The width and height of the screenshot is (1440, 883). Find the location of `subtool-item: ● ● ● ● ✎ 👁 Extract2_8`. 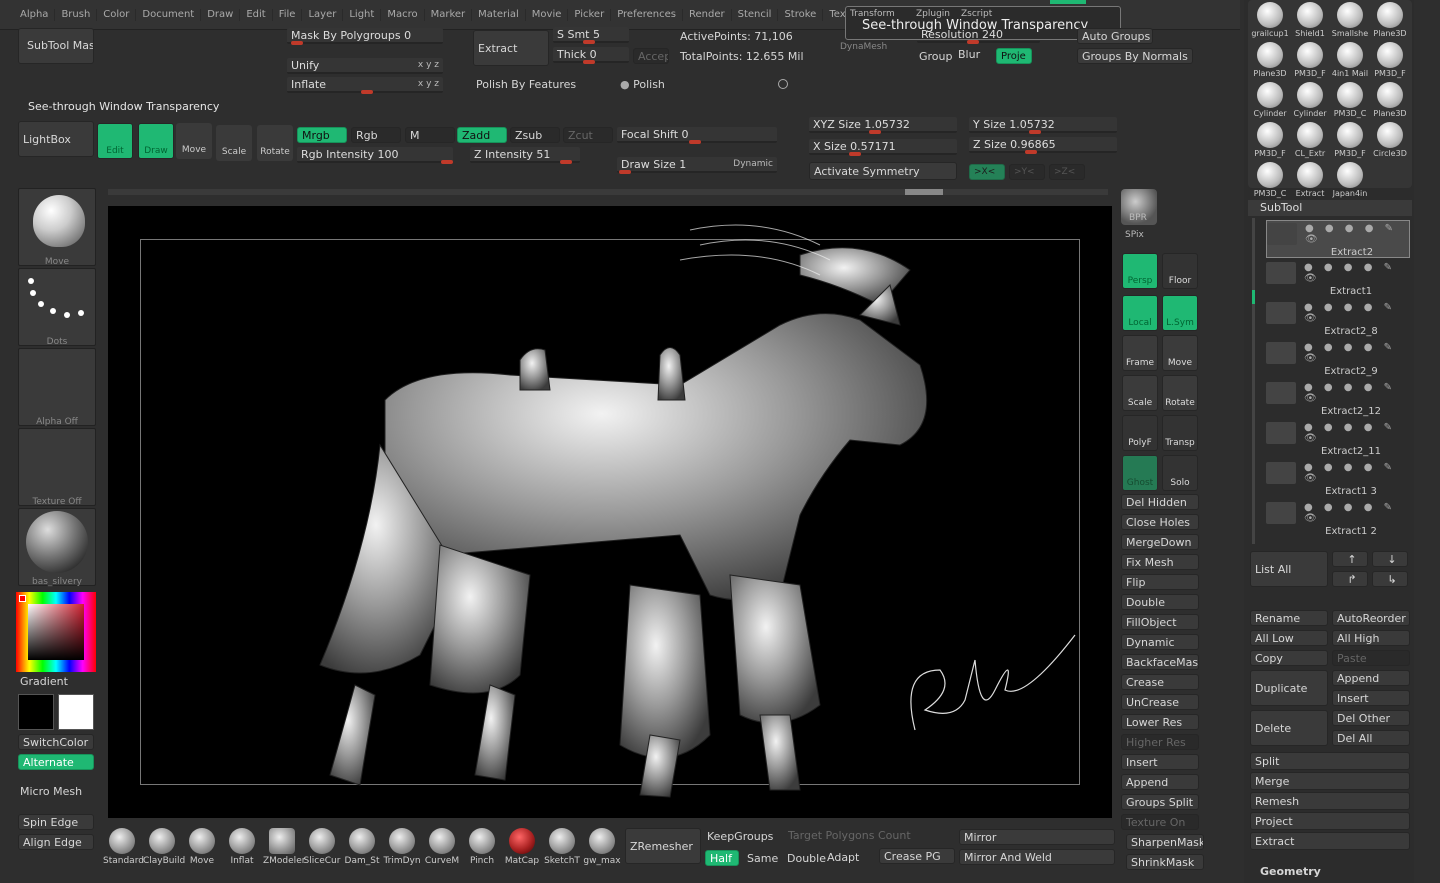

subtool-item: ● ● ● ● ✎ 👁 Extract2_8 is located at coordinates (1338, 319).